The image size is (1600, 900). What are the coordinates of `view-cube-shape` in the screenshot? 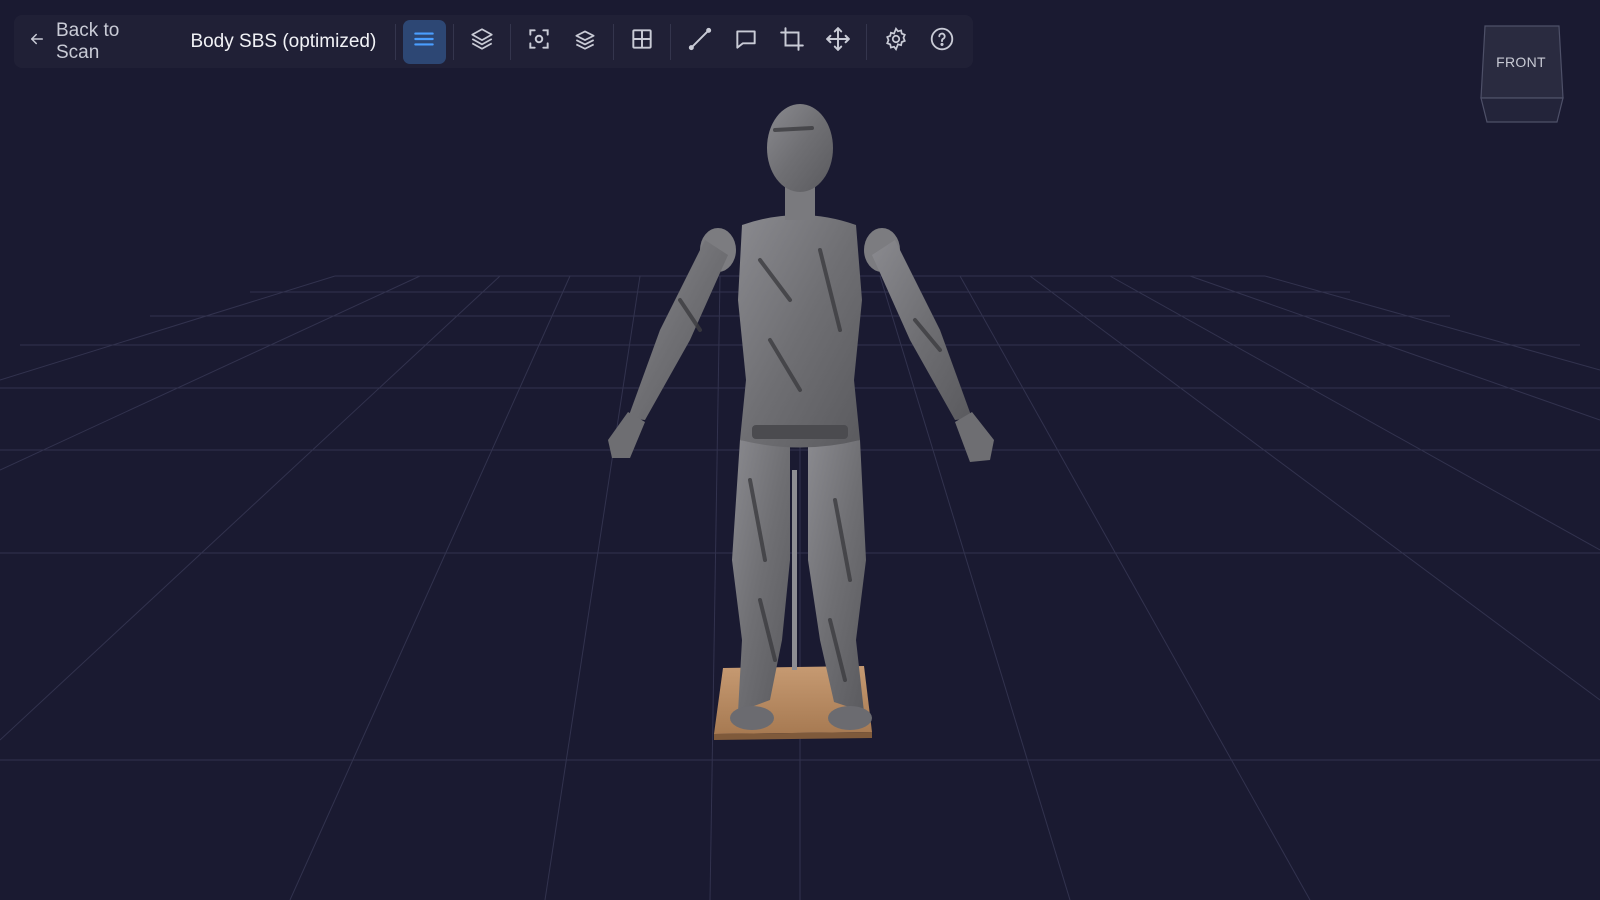 It's located at (1522, 74).